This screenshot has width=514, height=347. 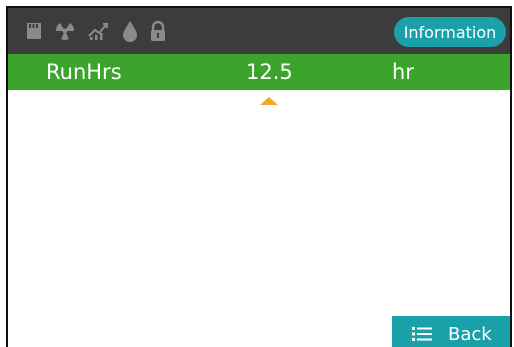 What do you see at coordinates (259, 31) in the screenshot?
I see `status-bar: Information` at bounding box center [259, 31].